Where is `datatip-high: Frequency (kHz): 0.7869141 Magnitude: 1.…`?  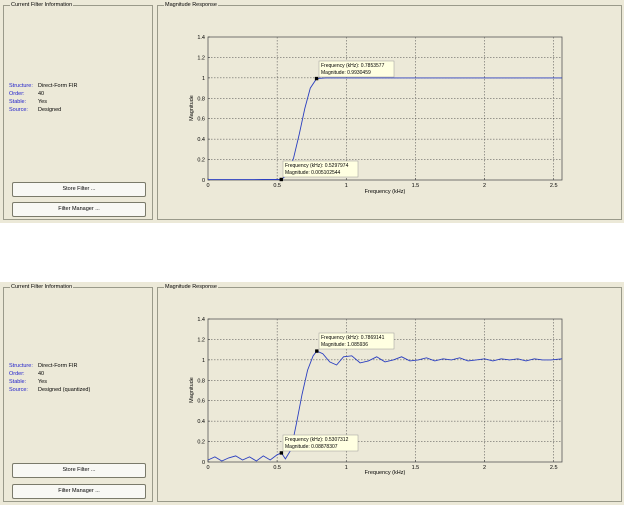 datatip-high: Frequency (kHz): 0.7869141 Magnitude: 1.… is located at coordinates (356, 341).